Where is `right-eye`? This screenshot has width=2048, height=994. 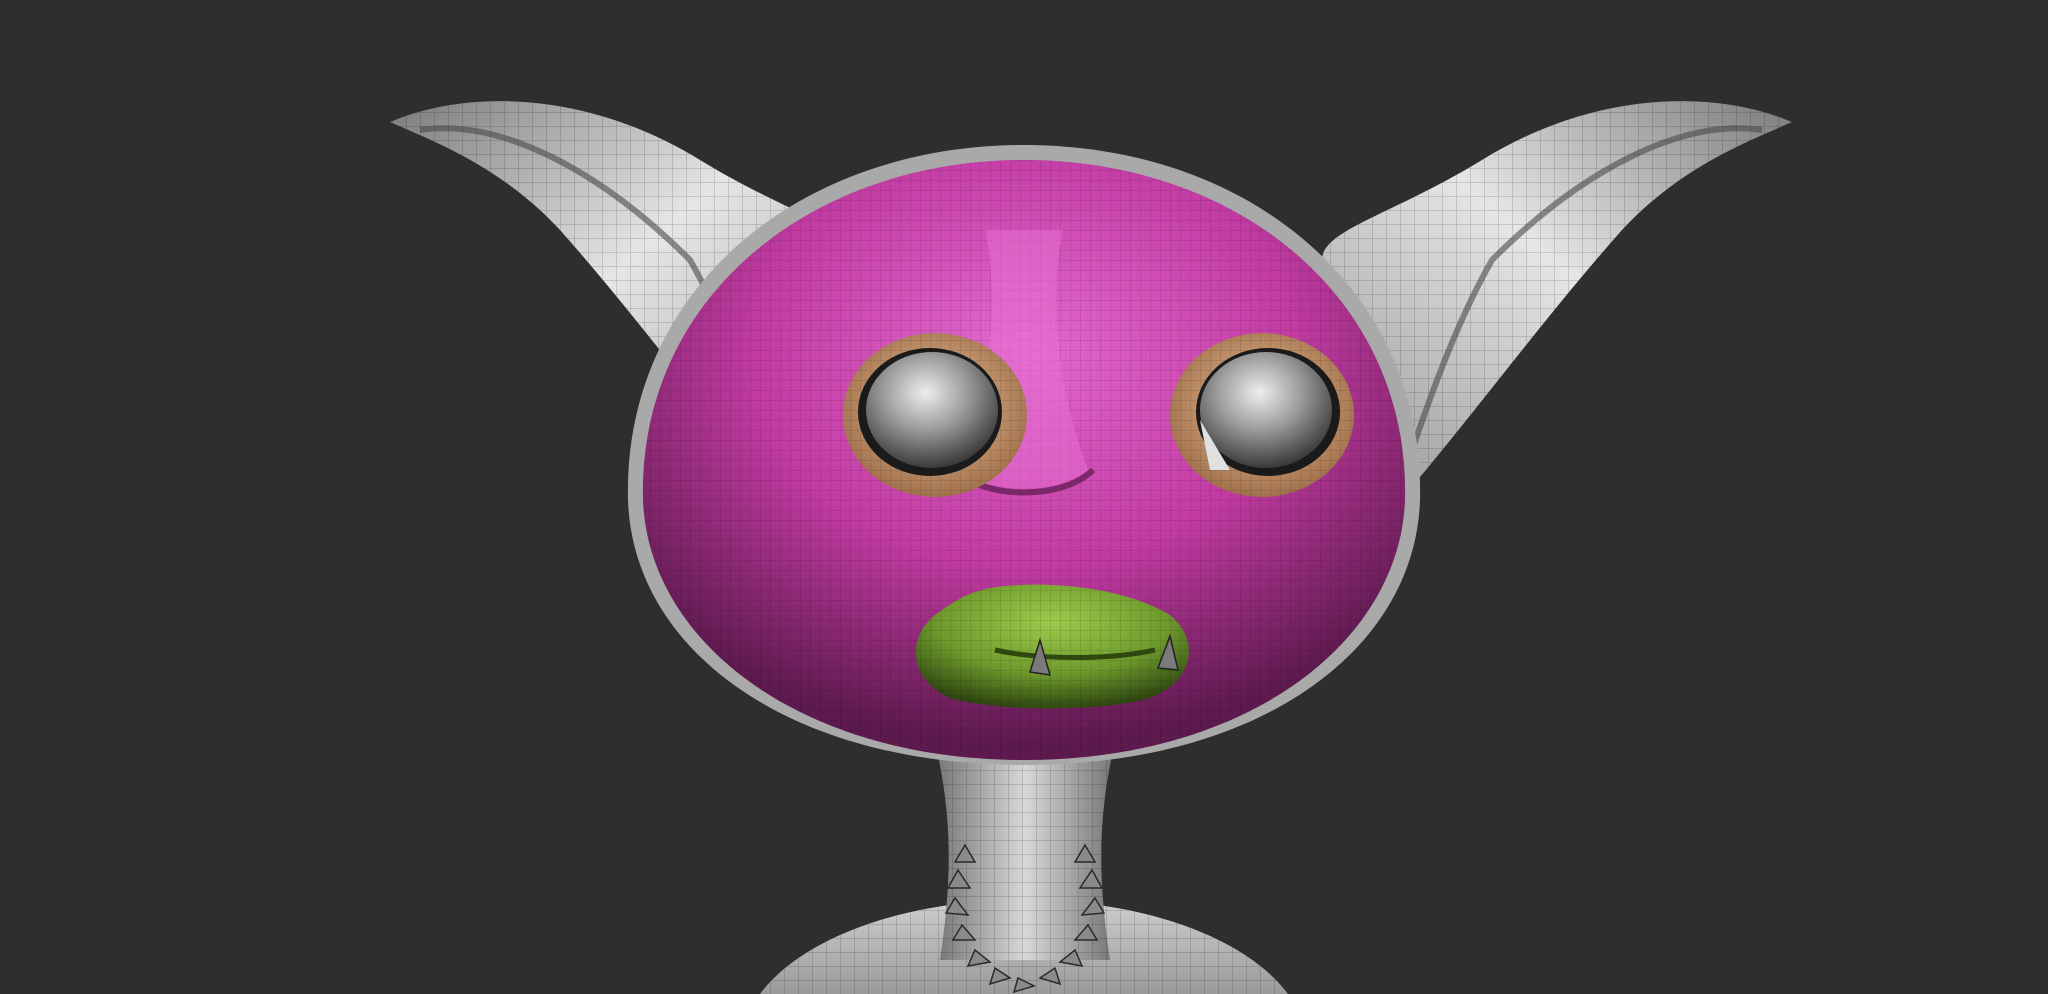 right-eye is located at coordinates (1262, 415).